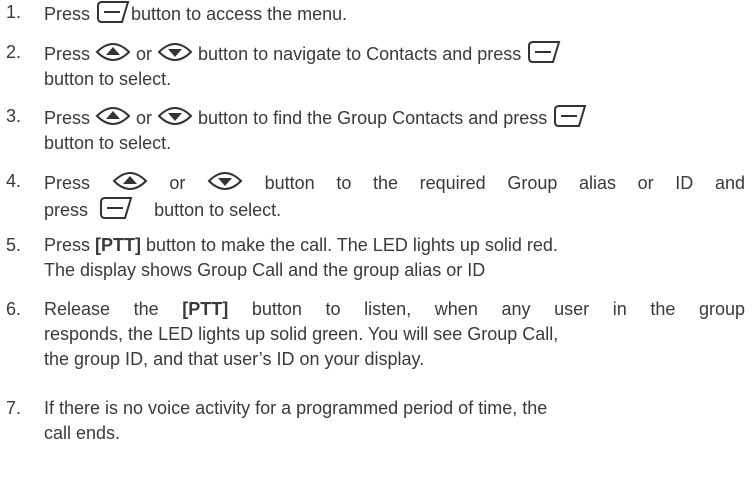 The width and height of the screenshot is (756, 478). What do you see at coordinates (360, 54) in the screenshot?
I see `step-text: button to navigate to Contacts and press` at bounding box center [360, 54].